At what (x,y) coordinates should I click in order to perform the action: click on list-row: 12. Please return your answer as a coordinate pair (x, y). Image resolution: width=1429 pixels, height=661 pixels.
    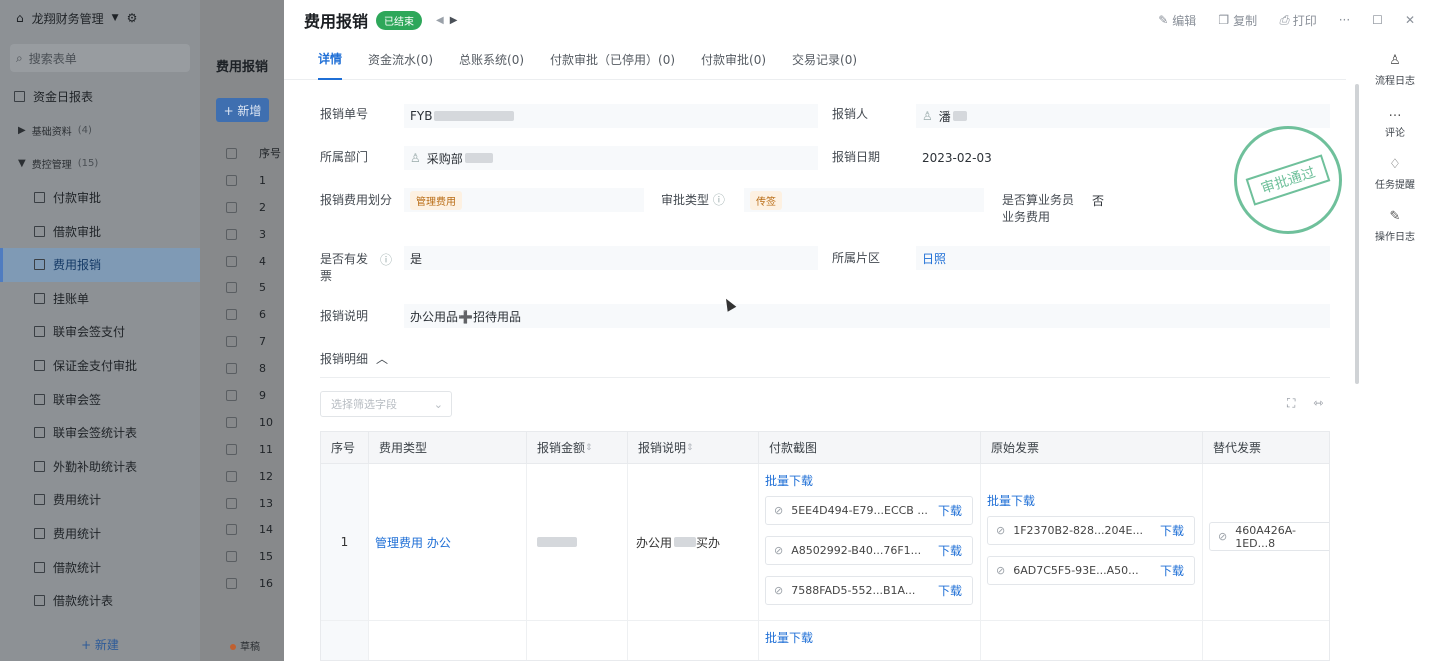
    Looking at the image, I should click on (255, 476).